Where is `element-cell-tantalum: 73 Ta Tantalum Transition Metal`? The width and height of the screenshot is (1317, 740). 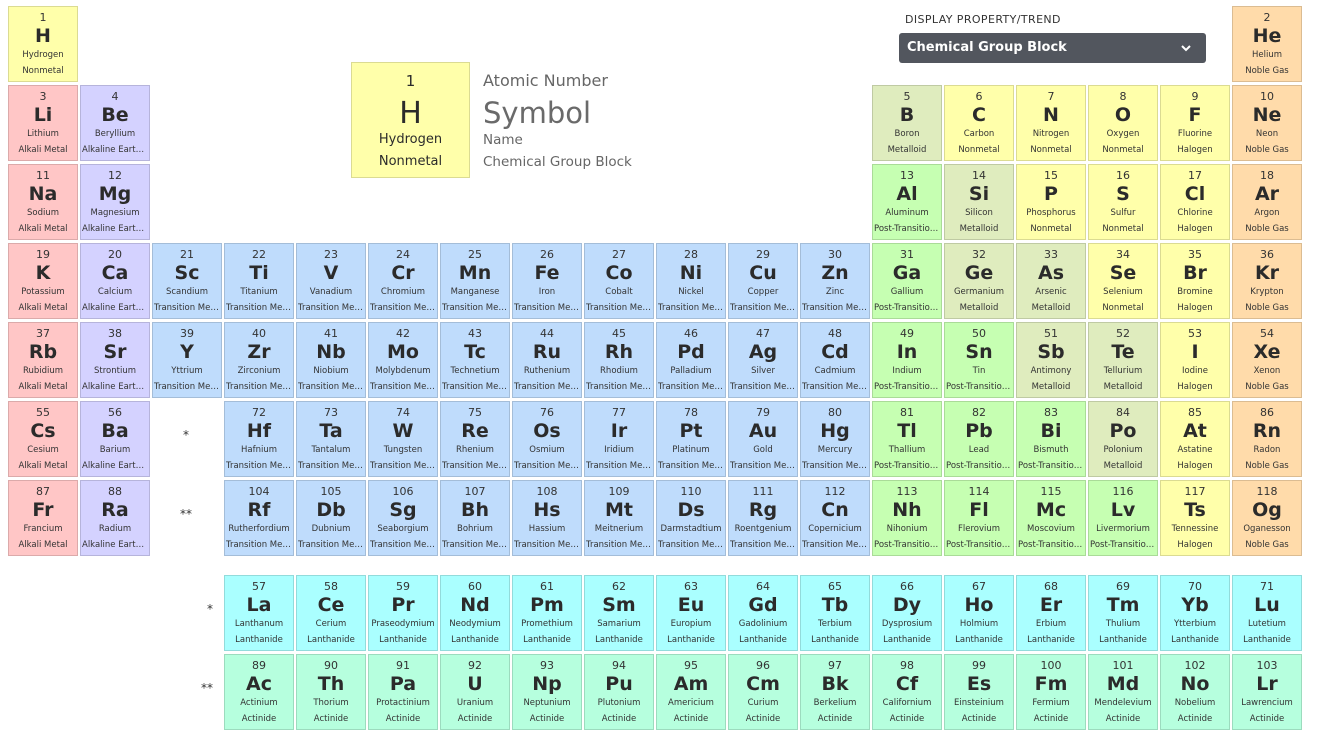 element-cell-tantalum: 73 Ta Tantalum Transition Metal is located at coordinates (331, 439).